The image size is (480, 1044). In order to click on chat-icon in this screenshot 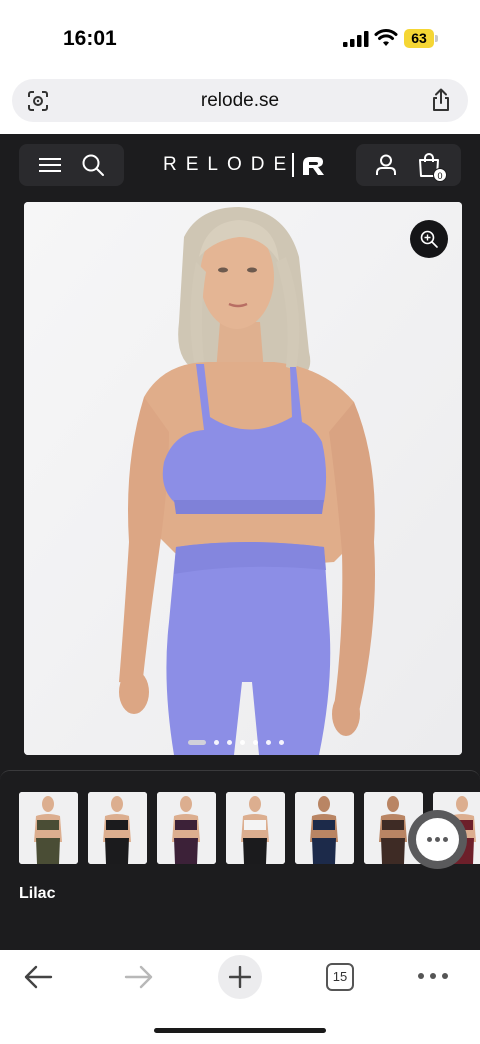, I will do `click(437, 839)`.